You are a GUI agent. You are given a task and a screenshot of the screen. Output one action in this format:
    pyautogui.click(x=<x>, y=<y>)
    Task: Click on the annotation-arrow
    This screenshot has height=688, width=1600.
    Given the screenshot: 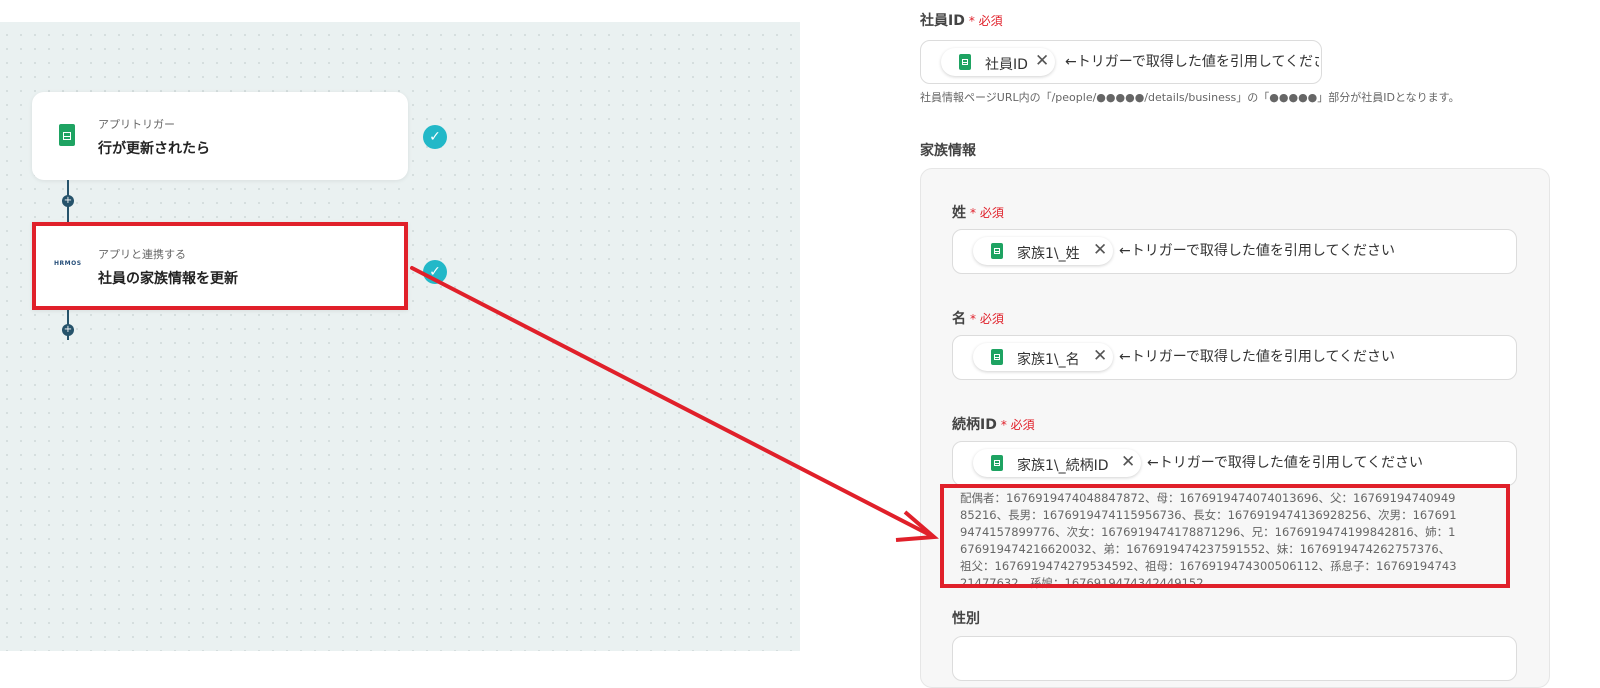 What is the action you would take?
    pyautogui.click(x=674, y=404)
    